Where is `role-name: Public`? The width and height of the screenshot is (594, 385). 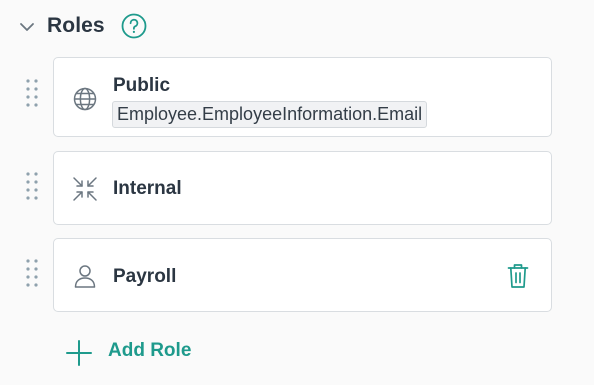 role-name: Public is located at coordinates (142, 85).